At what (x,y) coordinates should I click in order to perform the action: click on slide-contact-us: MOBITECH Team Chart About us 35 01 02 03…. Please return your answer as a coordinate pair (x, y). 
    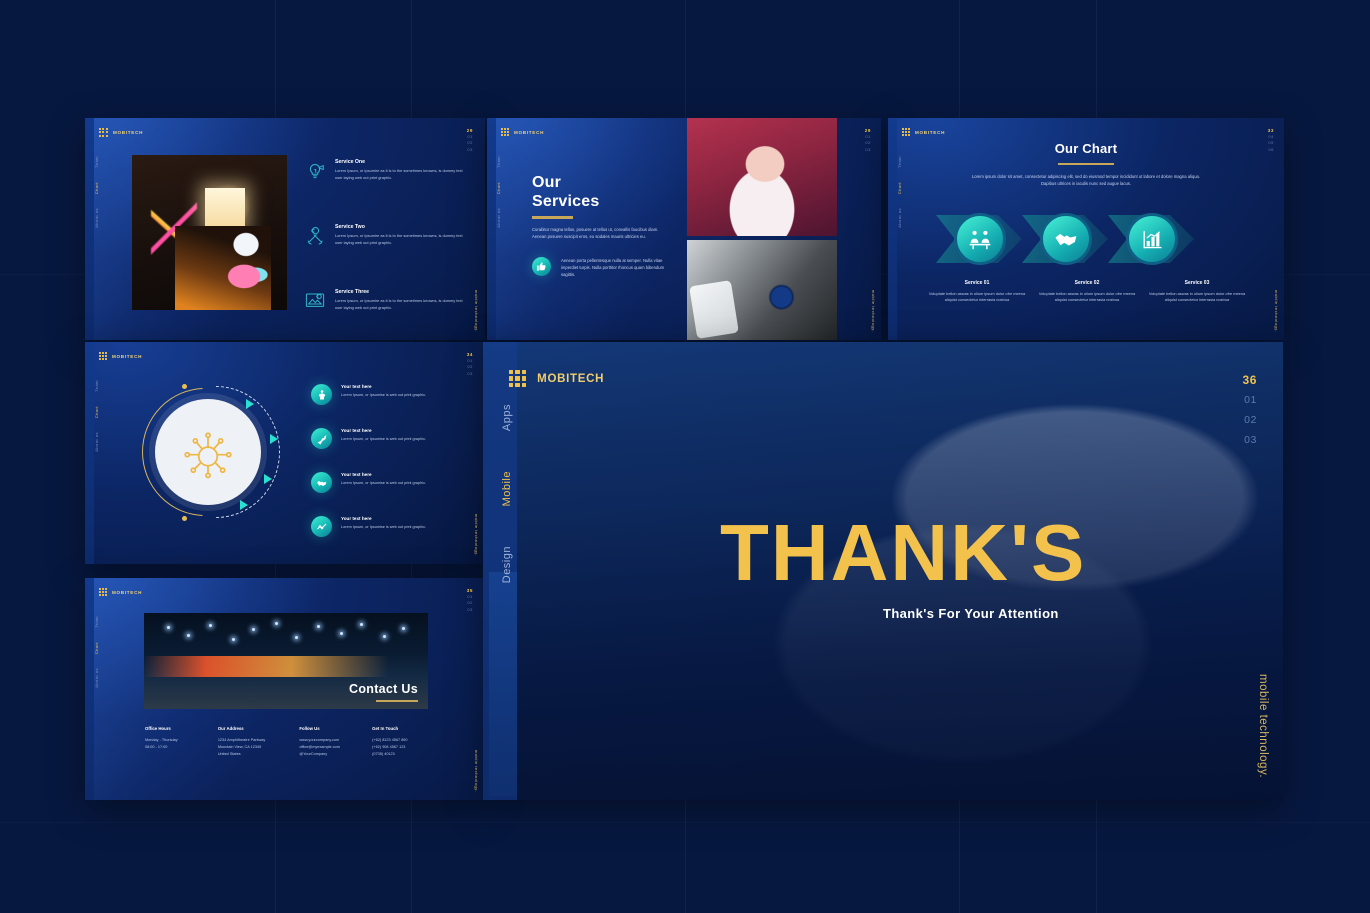
    Looking at the image, I should click on (285, 689).